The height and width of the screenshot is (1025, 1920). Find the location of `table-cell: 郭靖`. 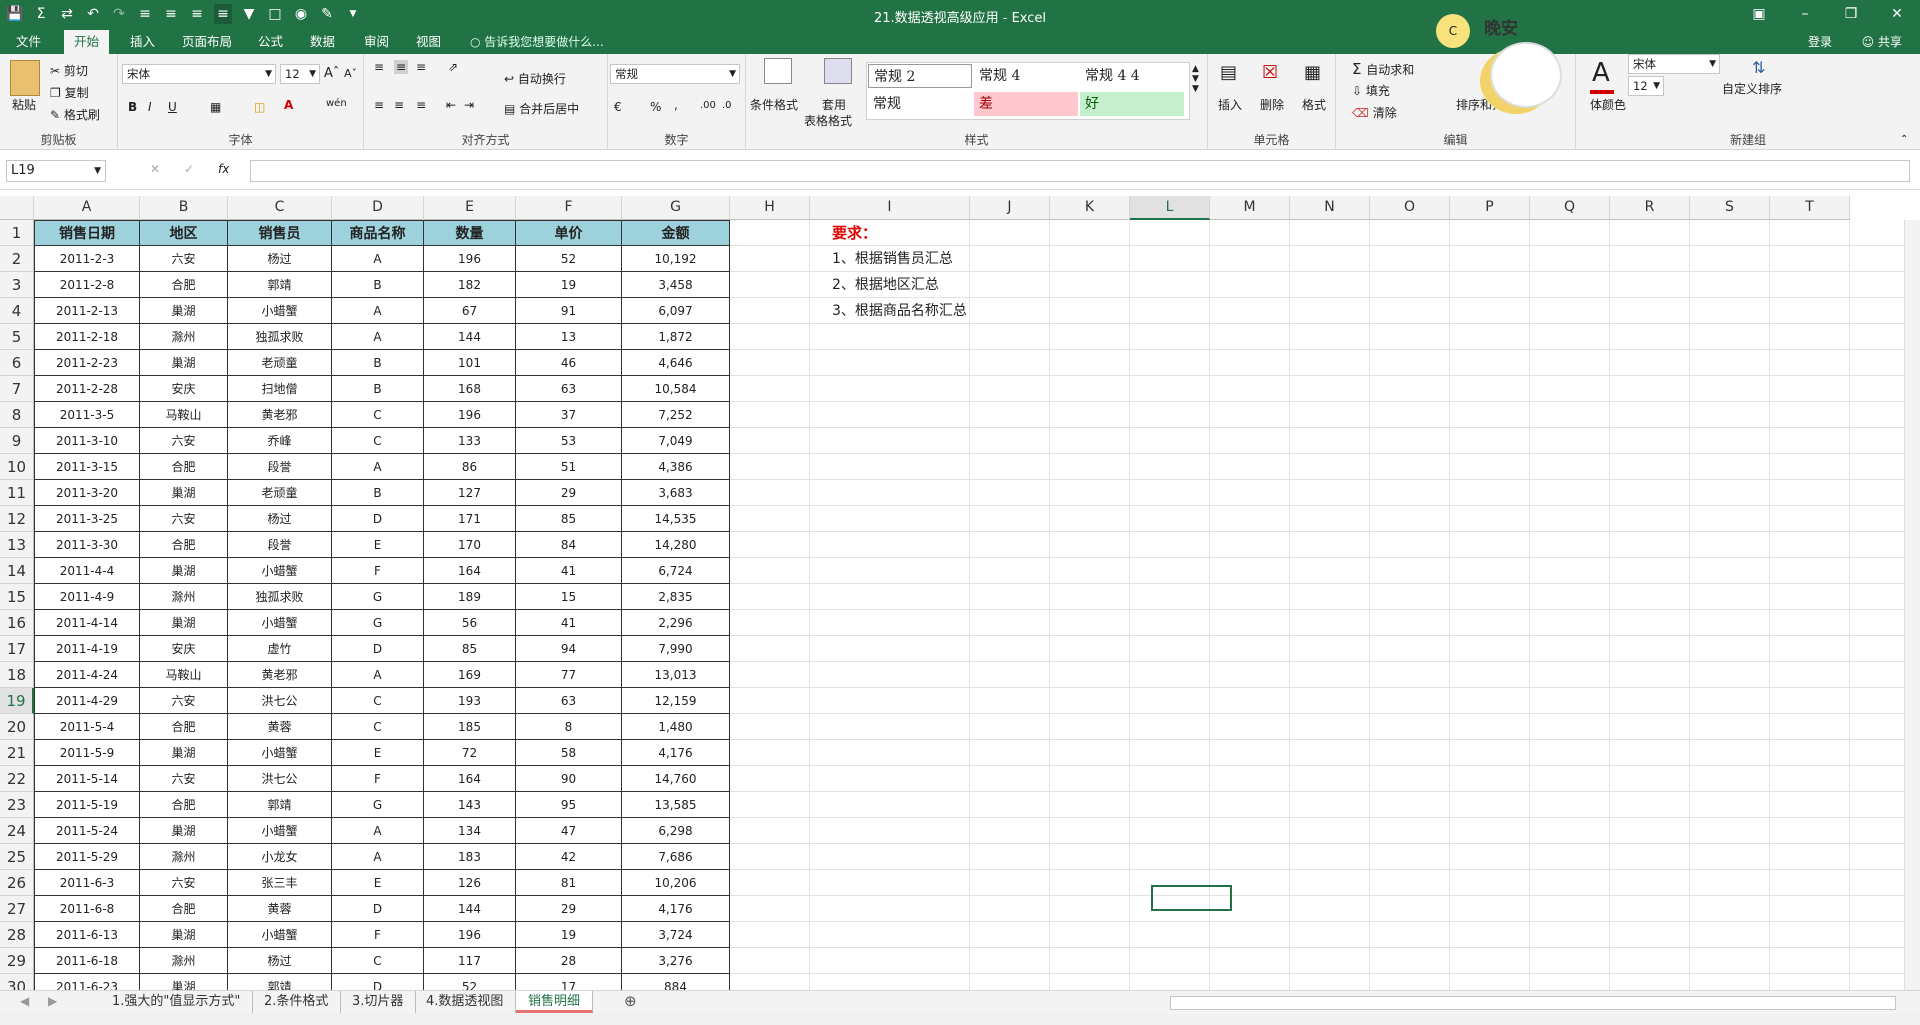

table-cell: 郭靖 is located at coordinates (280, 285).